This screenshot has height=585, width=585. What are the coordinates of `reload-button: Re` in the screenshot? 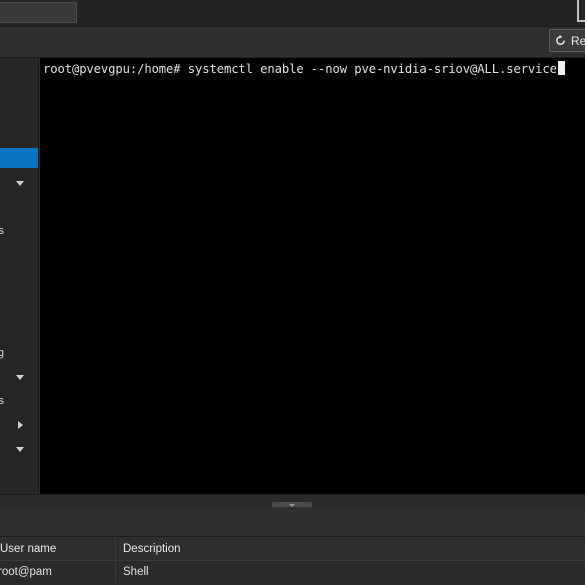 It's located at (567, 40).